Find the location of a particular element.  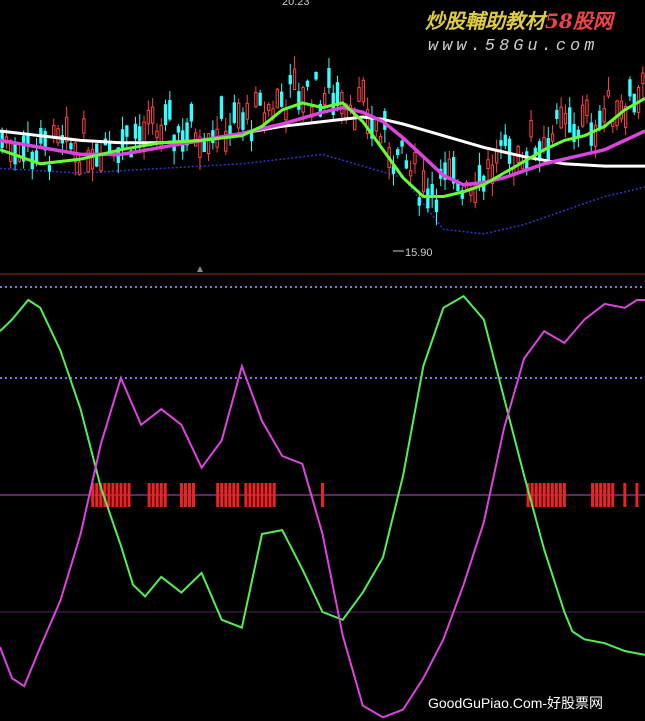

watermark-footer: GoodGuPiao.Com-好股票网 is located at coordinates (515, 703).